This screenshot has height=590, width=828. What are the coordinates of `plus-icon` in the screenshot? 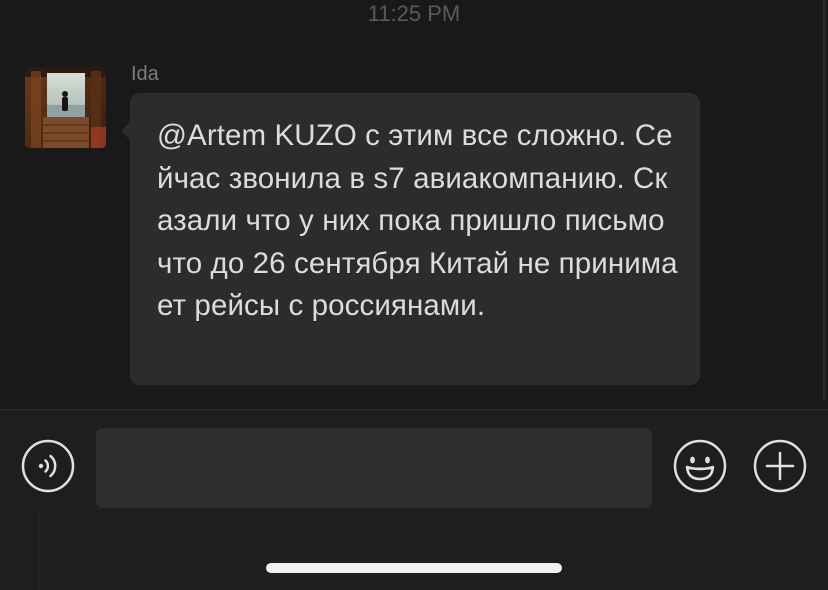 It's located at (780, 466).